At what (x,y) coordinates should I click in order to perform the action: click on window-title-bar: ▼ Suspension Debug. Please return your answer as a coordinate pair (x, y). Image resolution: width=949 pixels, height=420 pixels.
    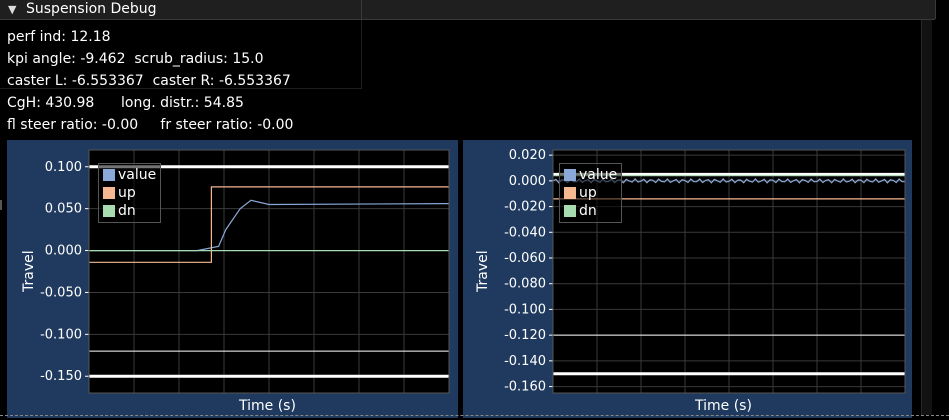
    Looking at the image, I should click on (468, 10).